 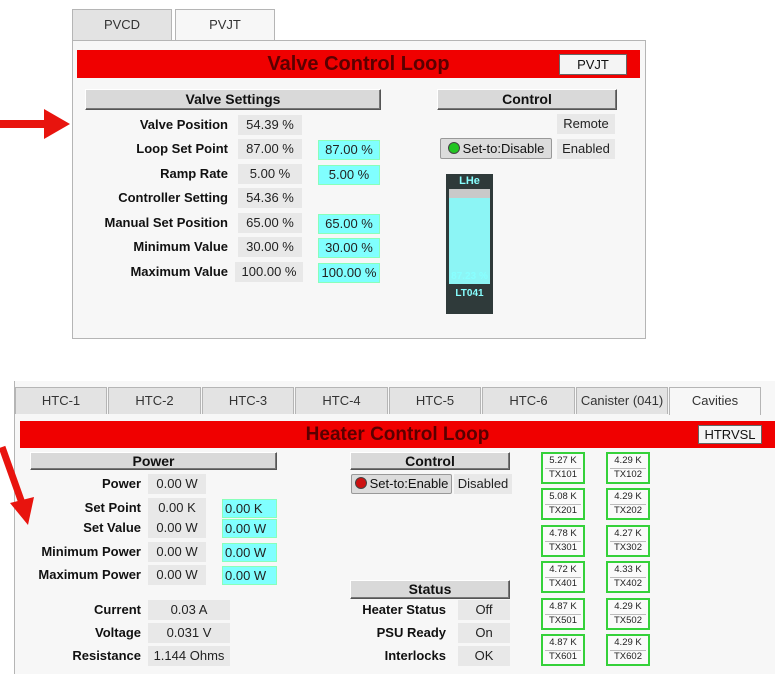 I want to click on sensor-tx402: 4.33 K TX402, so click(x=628, y=577).